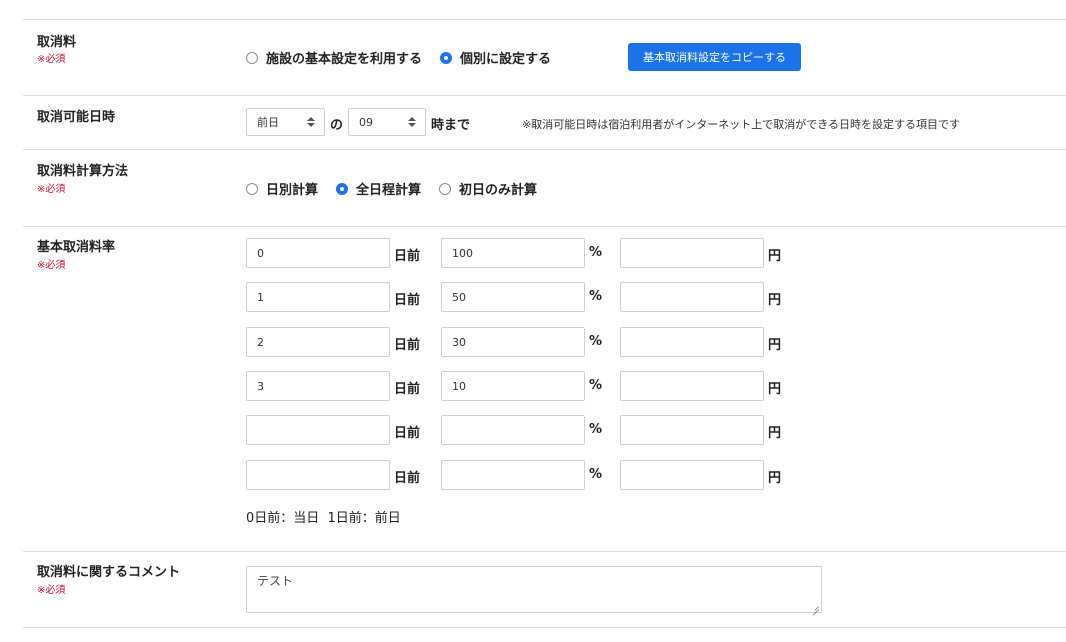 The width and height of the screenshot is (1066, 642). What do you see at coordinates (318, 342) in the screenshot?
I see `days-before-input: 2` at bounding box center [318, 342].